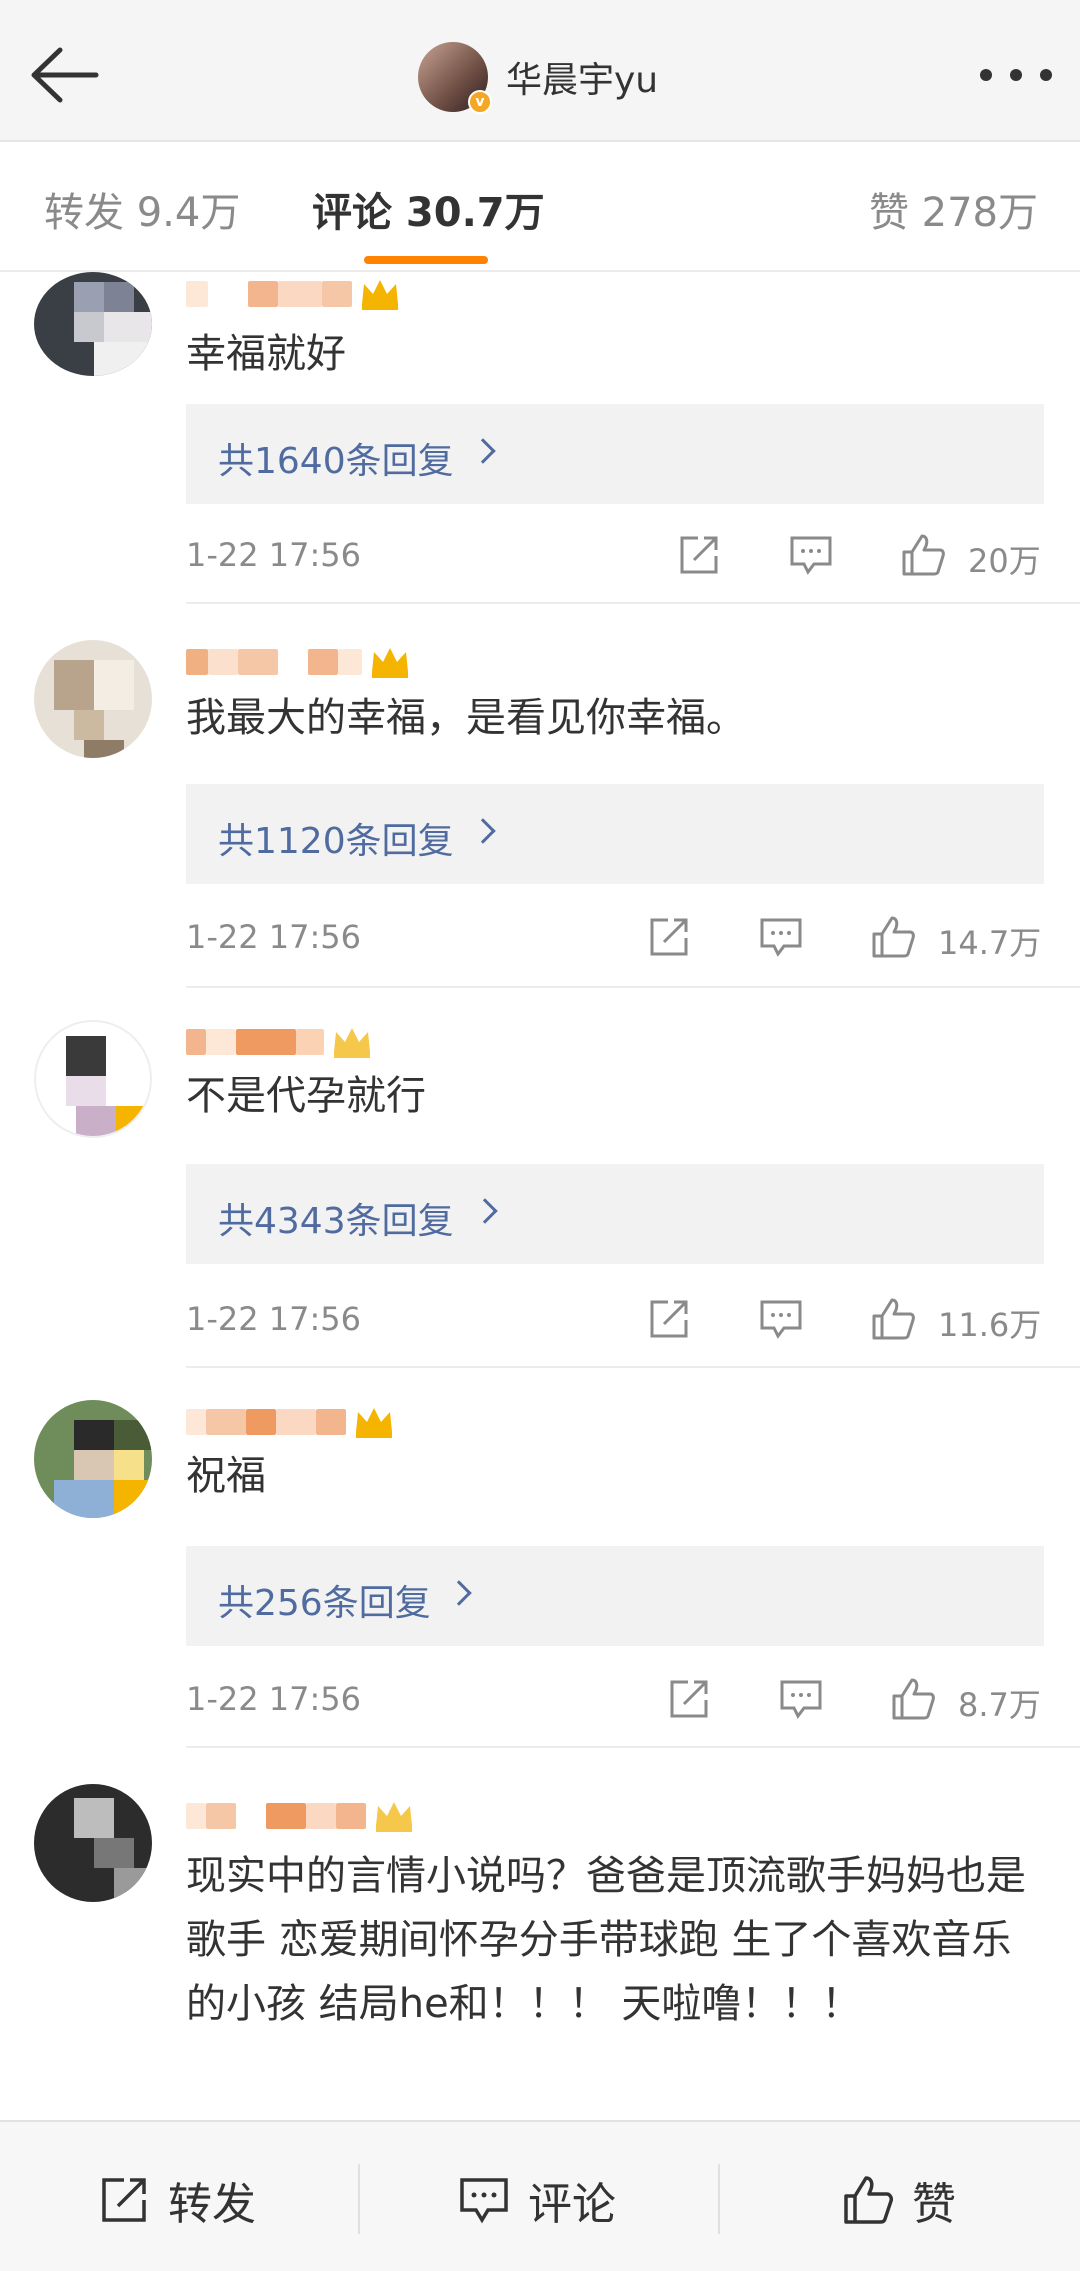 This screenshot has width=1080, height=2271. I want to click on back-button, so click(64, 75).